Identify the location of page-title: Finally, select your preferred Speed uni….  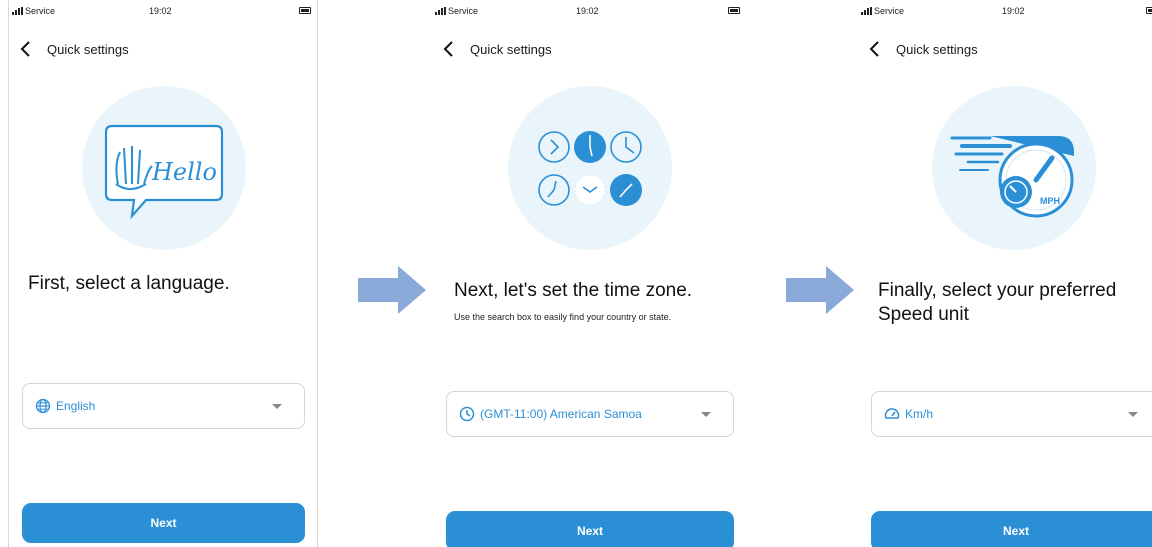
(997, 302).